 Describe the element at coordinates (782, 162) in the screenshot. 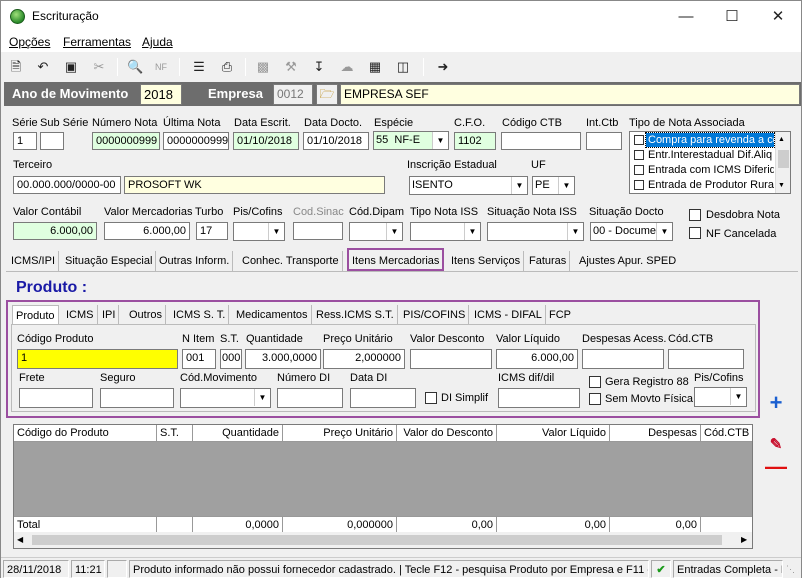

I see `tipo-nota-scrollbar: ▲ ▼` at that location.